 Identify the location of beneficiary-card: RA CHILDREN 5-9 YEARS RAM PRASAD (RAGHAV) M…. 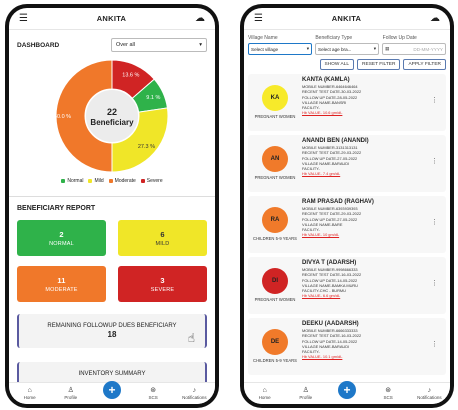
(347, 224).